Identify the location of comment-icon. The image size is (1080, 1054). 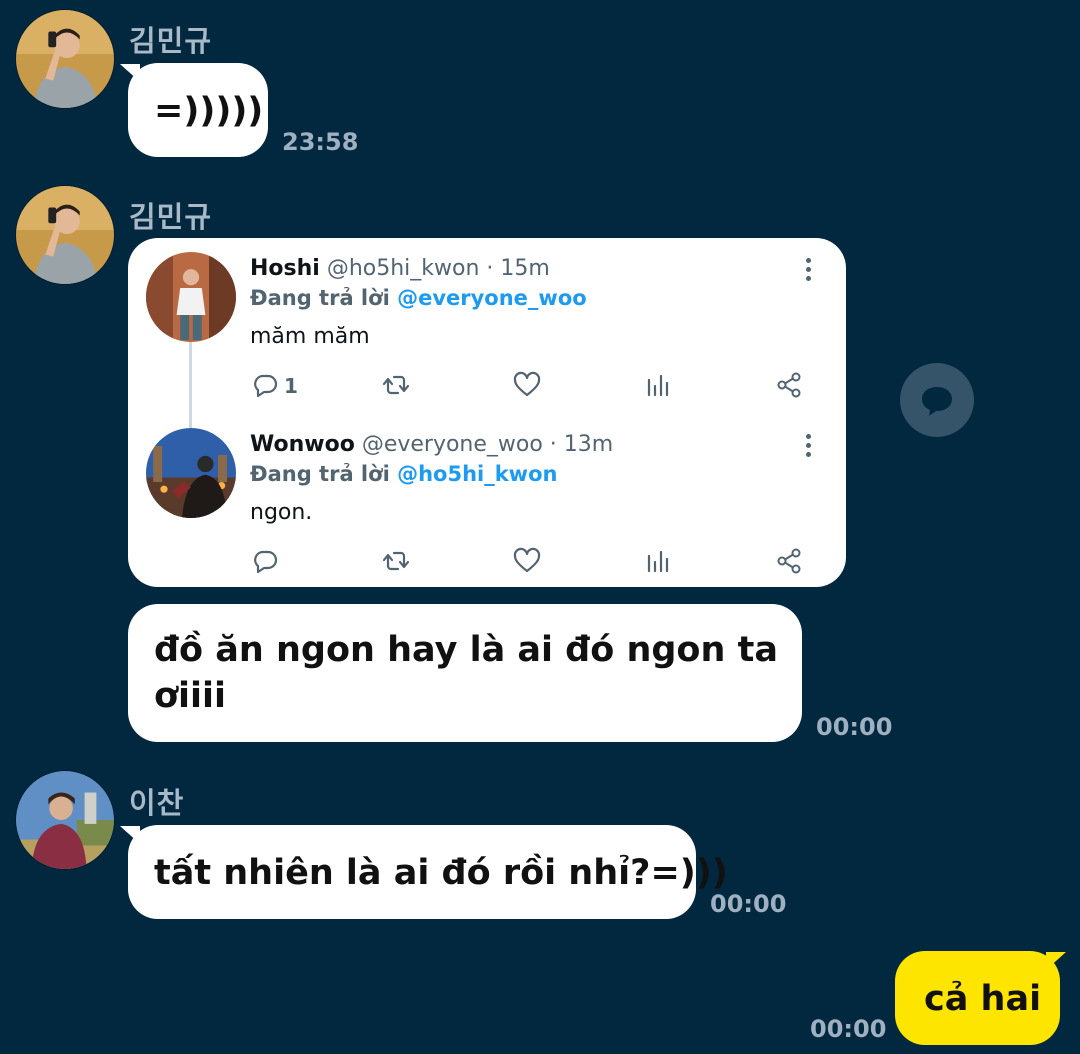
(937, 401).